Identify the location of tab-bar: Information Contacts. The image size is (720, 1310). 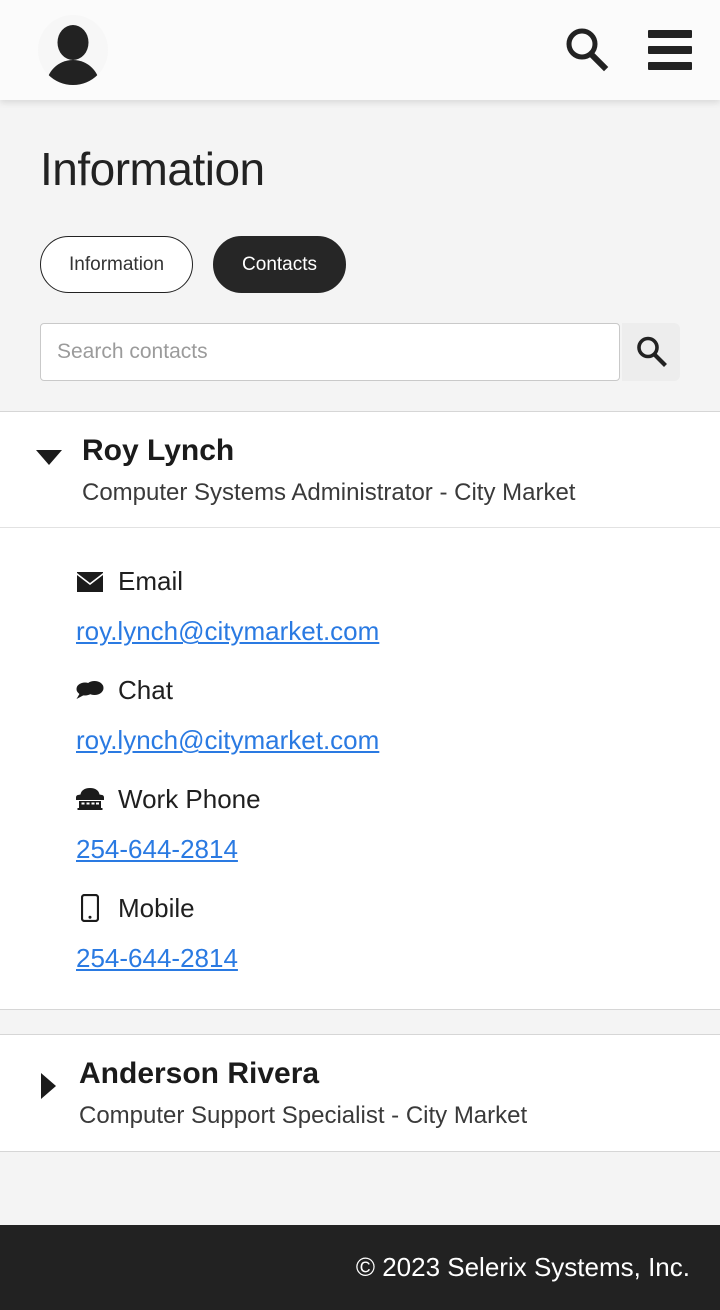
(360, 244).